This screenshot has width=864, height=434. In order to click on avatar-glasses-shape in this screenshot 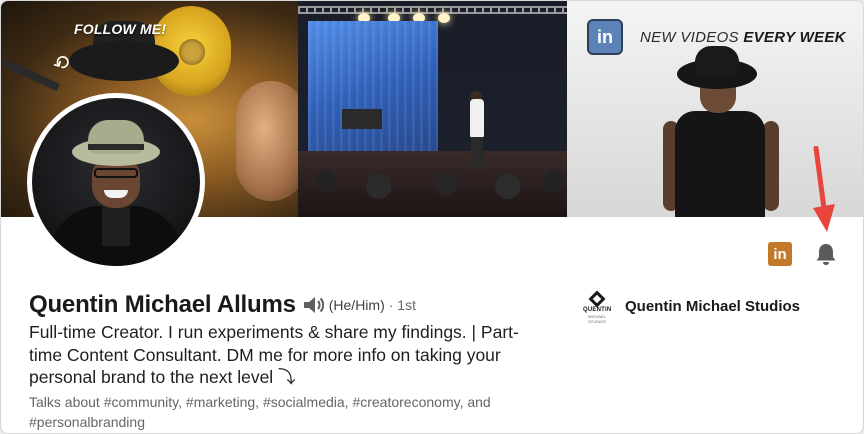, I will do `click(116, 173)`.